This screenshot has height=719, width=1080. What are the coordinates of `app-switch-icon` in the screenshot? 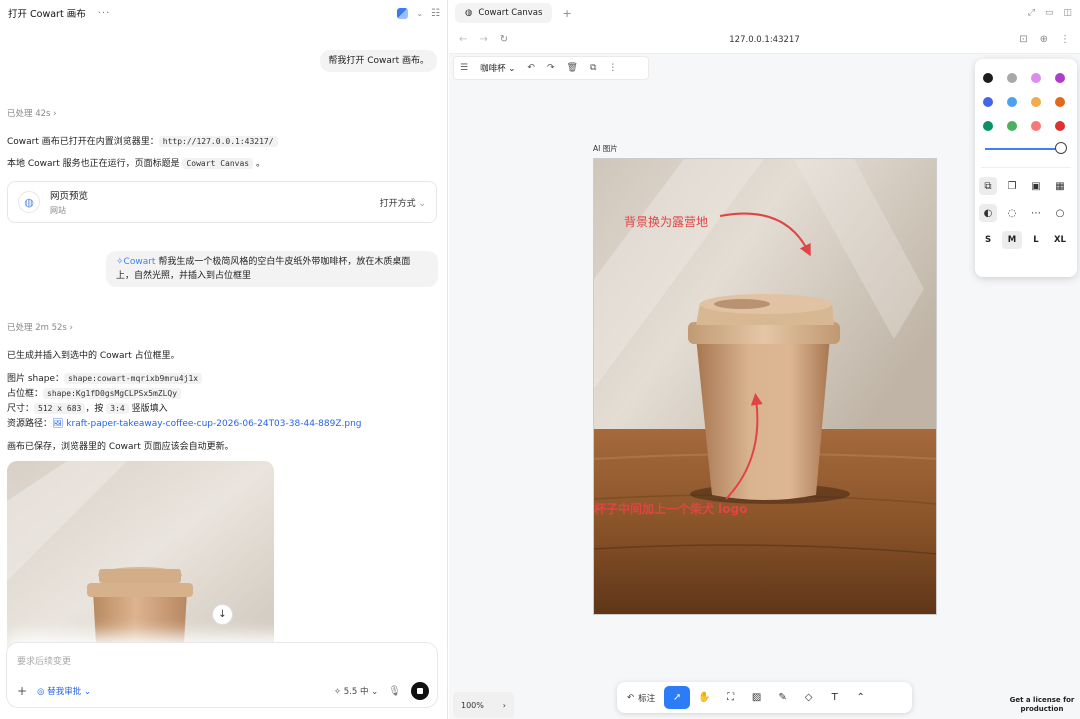 It's located at (403, 13).